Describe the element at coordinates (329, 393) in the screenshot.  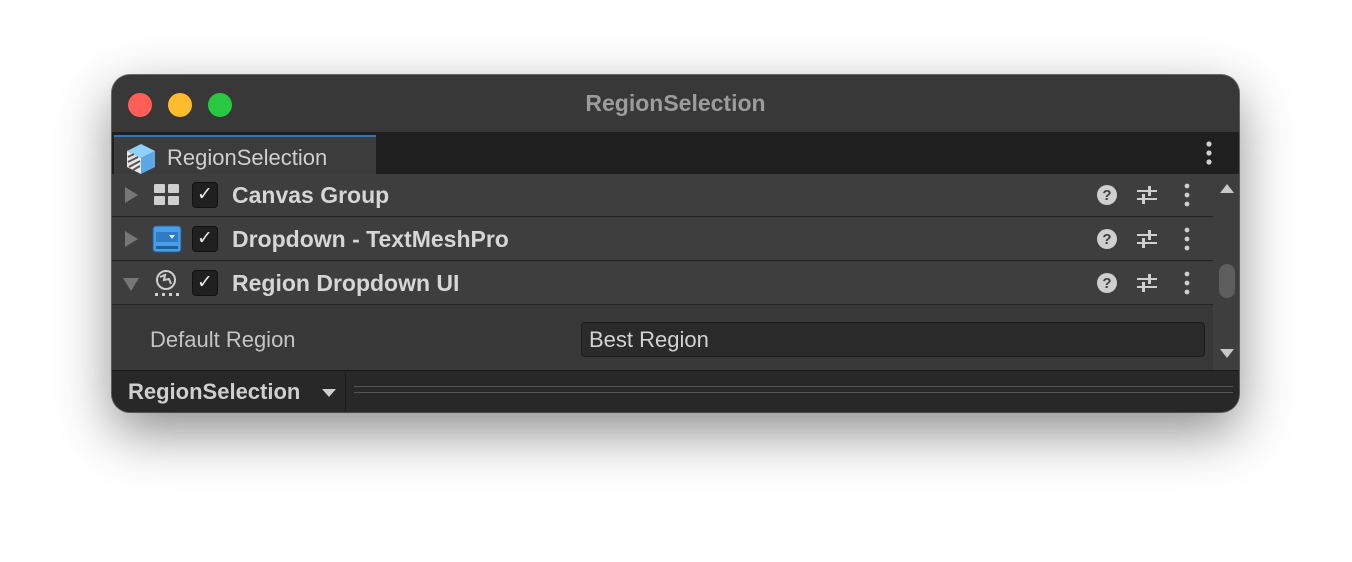
I see `chevron-down-icon` at that location.